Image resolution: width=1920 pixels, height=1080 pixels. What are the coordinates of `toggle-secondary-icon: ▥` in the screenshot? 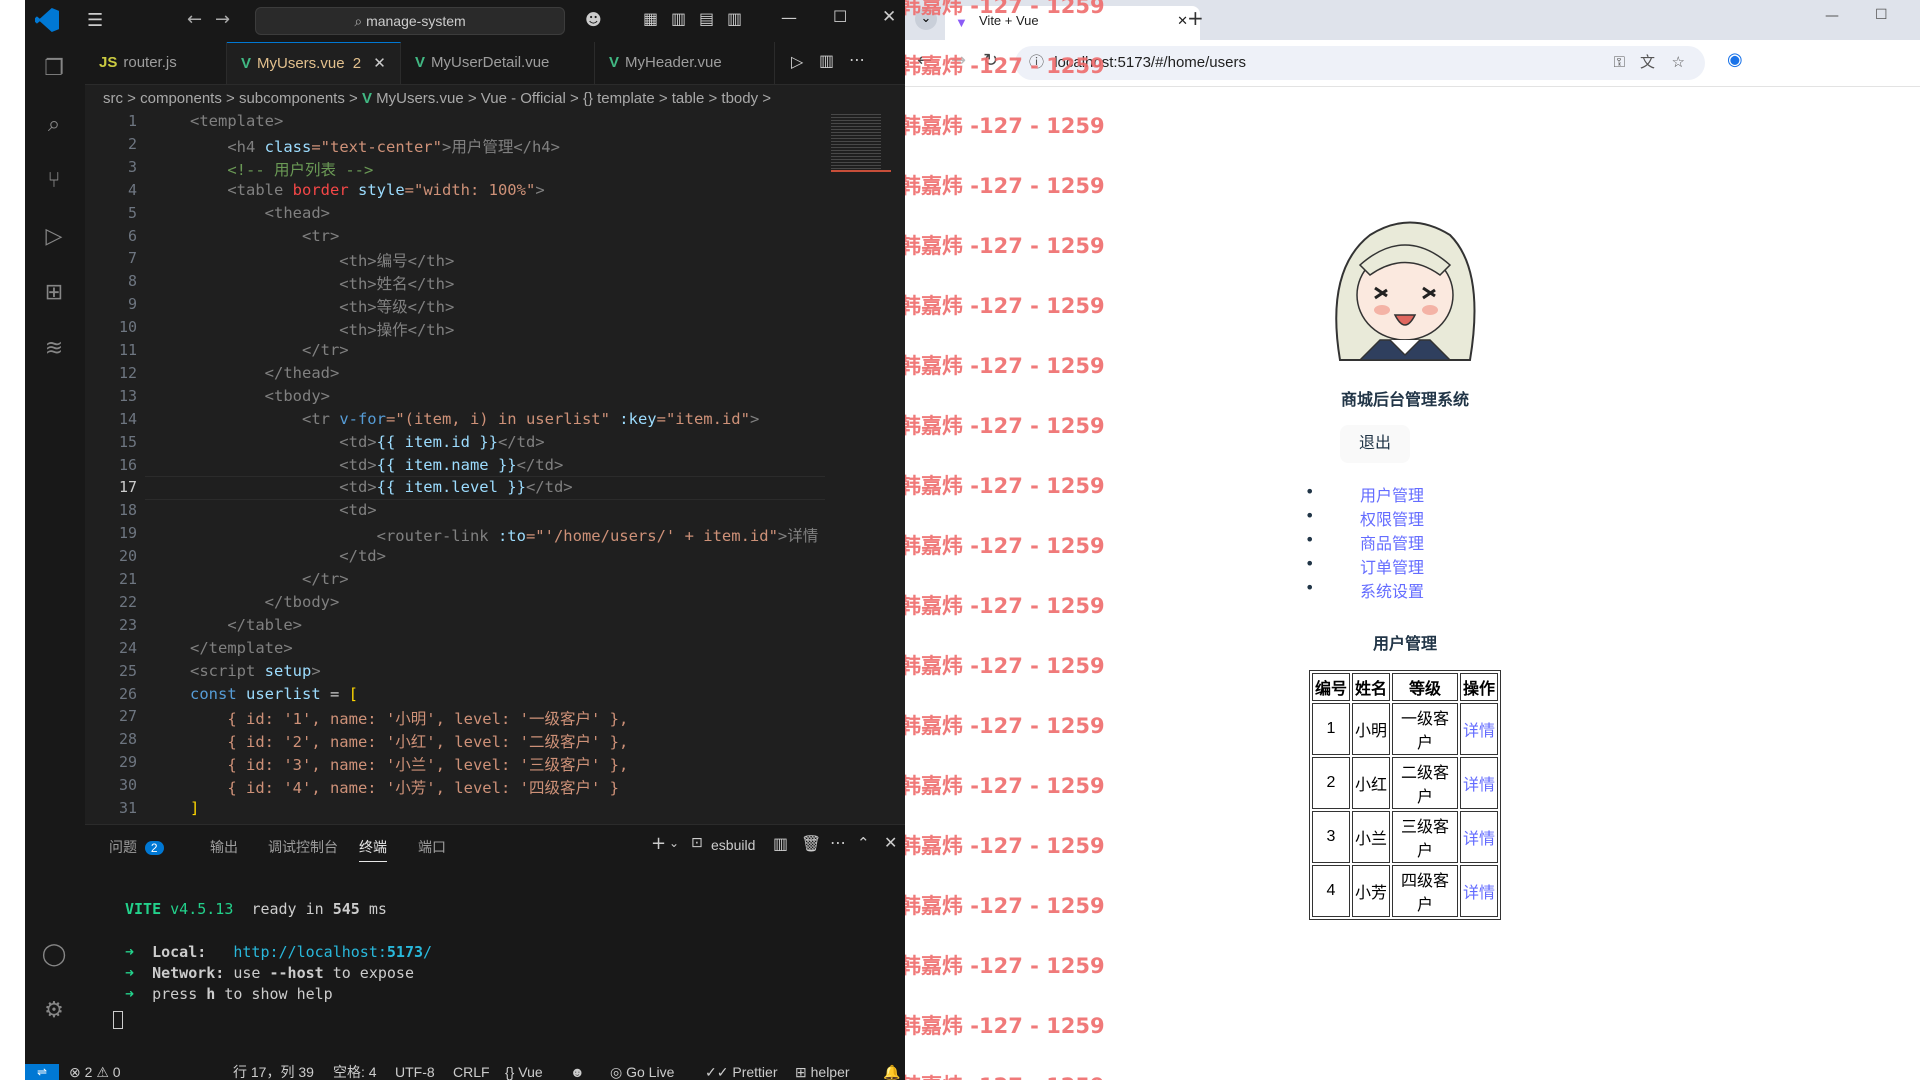 It's located at (734, 18).